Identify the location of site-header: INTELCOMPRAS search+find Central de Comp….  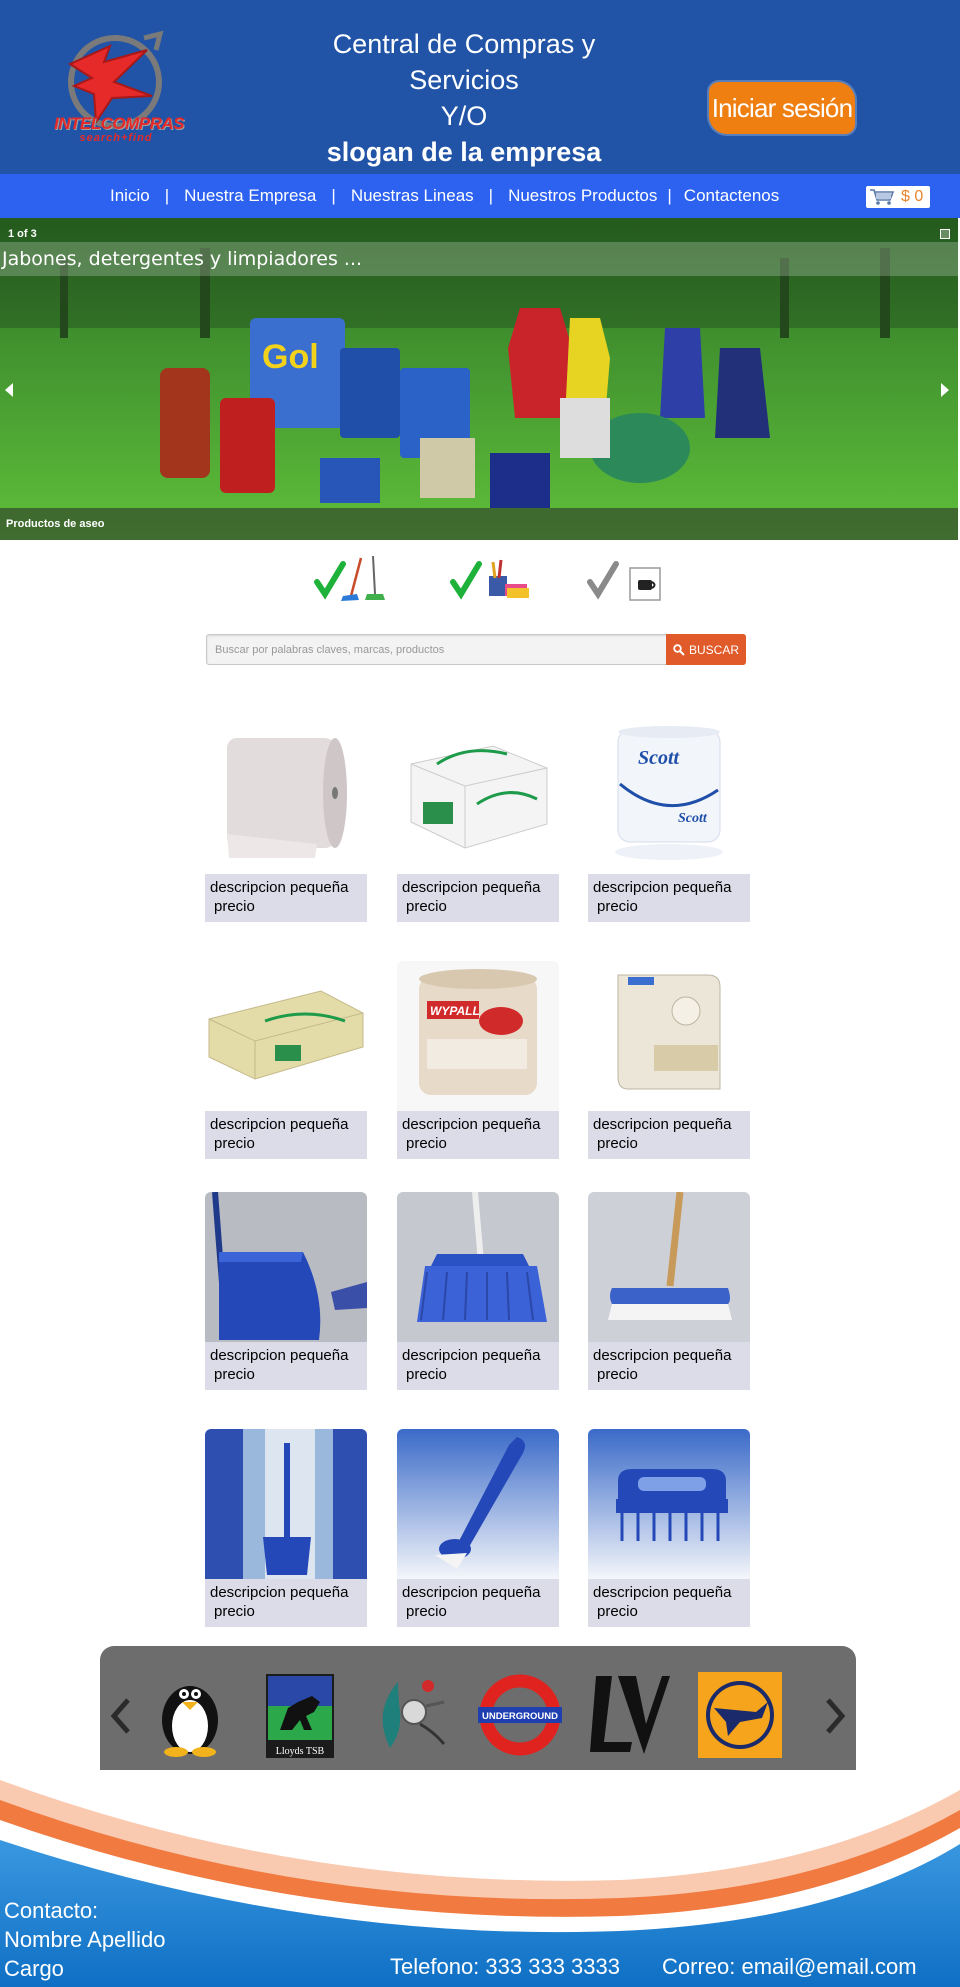
(480, 87).